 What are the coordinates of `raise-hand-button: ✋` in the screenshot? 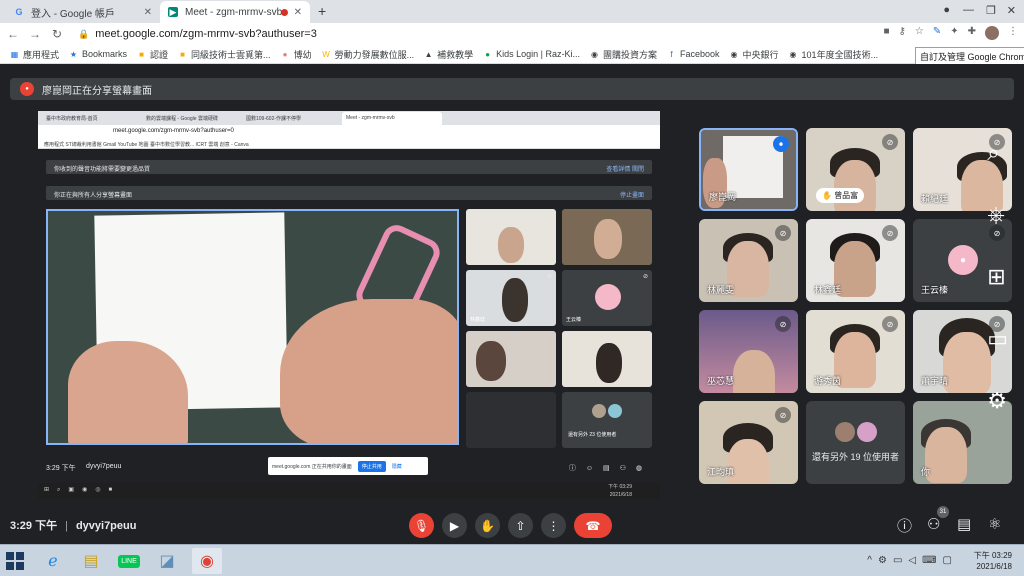 It's located at (487, 525).